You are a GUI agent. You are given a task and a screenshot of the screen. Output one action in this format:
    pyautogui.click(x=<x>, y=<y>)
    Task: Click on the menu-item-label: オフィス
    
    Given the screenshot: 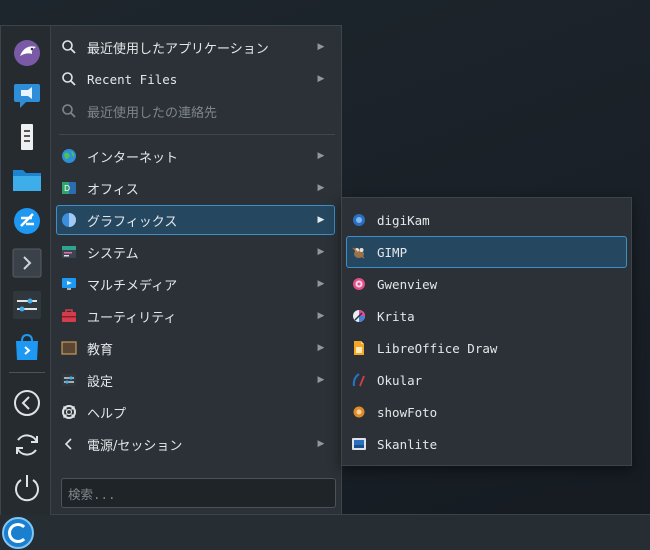 What is the action you would take?
    pyautogui.click(x=113, y=190)
    